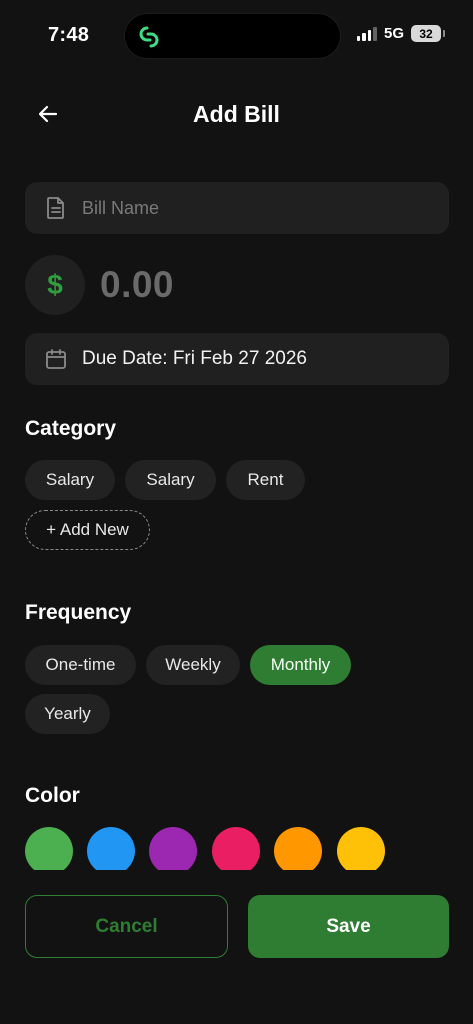 The image size is (473, 1024). What do you see at coordinates (242, 208) in the screenshot?
I see `bill-name-input` at bounding box center [242, 208].